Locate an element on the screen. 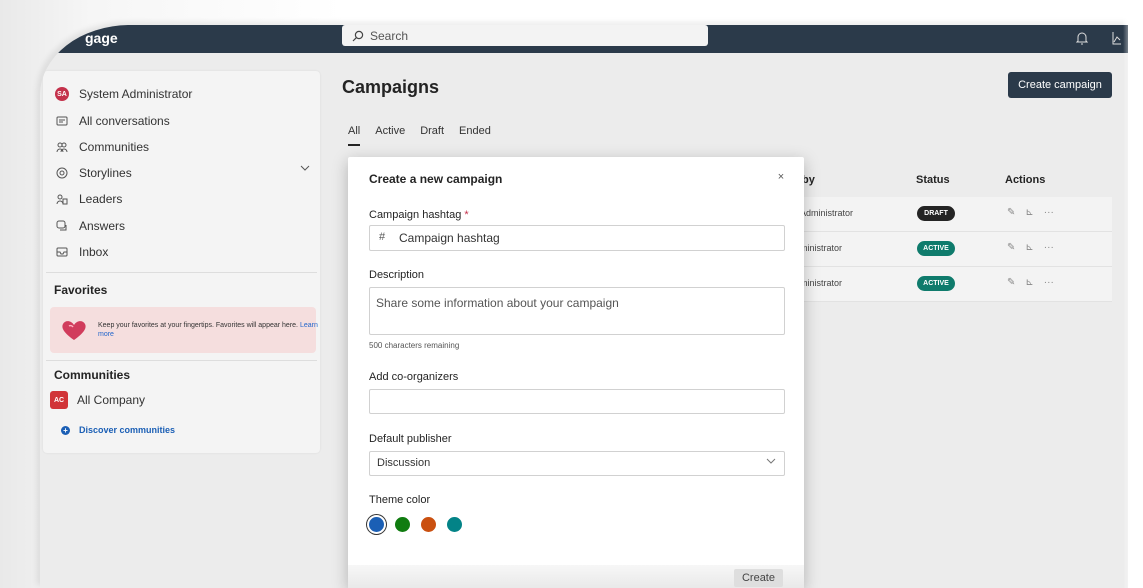 This screenshot has width=1143, height=588. create-campaign-button: Create campaign is located at coordinates (1060, 85).